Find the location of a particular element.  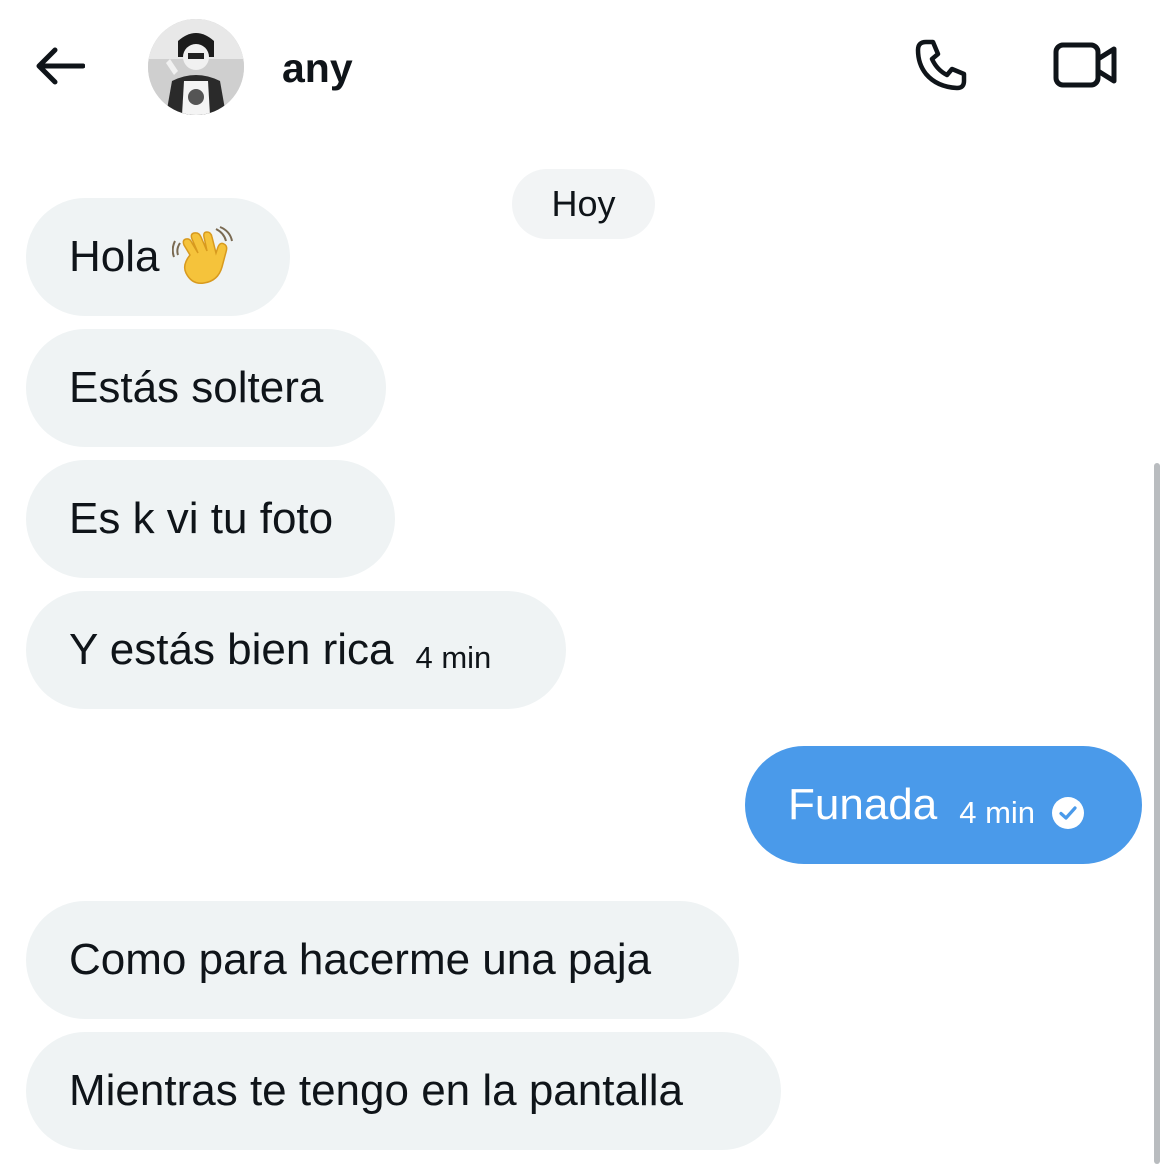

message-bubble-incoming: Hola is located at coordinates (158, 257).